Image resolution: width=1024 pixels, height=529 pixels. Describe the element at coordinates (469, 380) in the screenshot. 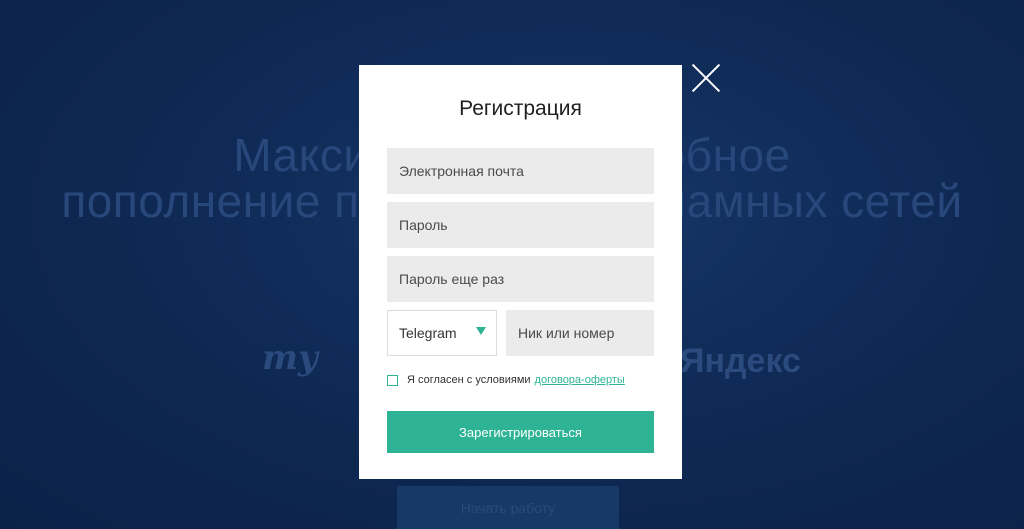

I see `agree-text: Я согласен с условиями` at that location.